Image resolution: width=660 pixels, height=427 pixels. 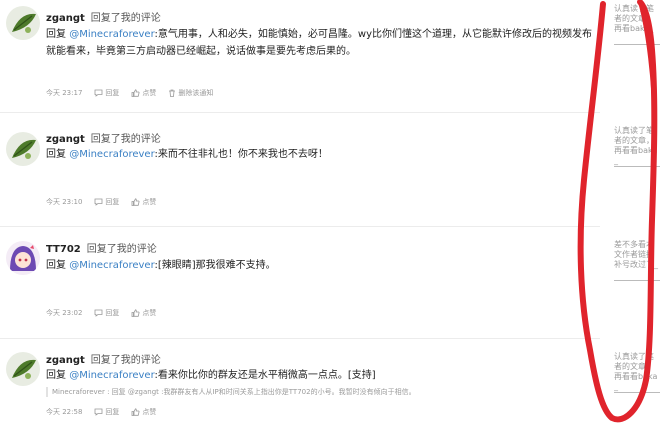 What do you see at coordinates (172, 93) in the screenshot?
I see `trash-icon` at bounding box center [172, 93].